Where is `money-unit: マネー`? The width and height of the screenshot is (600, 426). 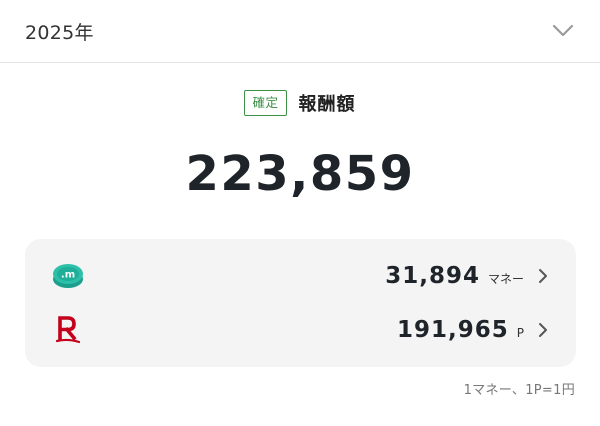 money-unit: マネー is located at coordinates (505, 279).